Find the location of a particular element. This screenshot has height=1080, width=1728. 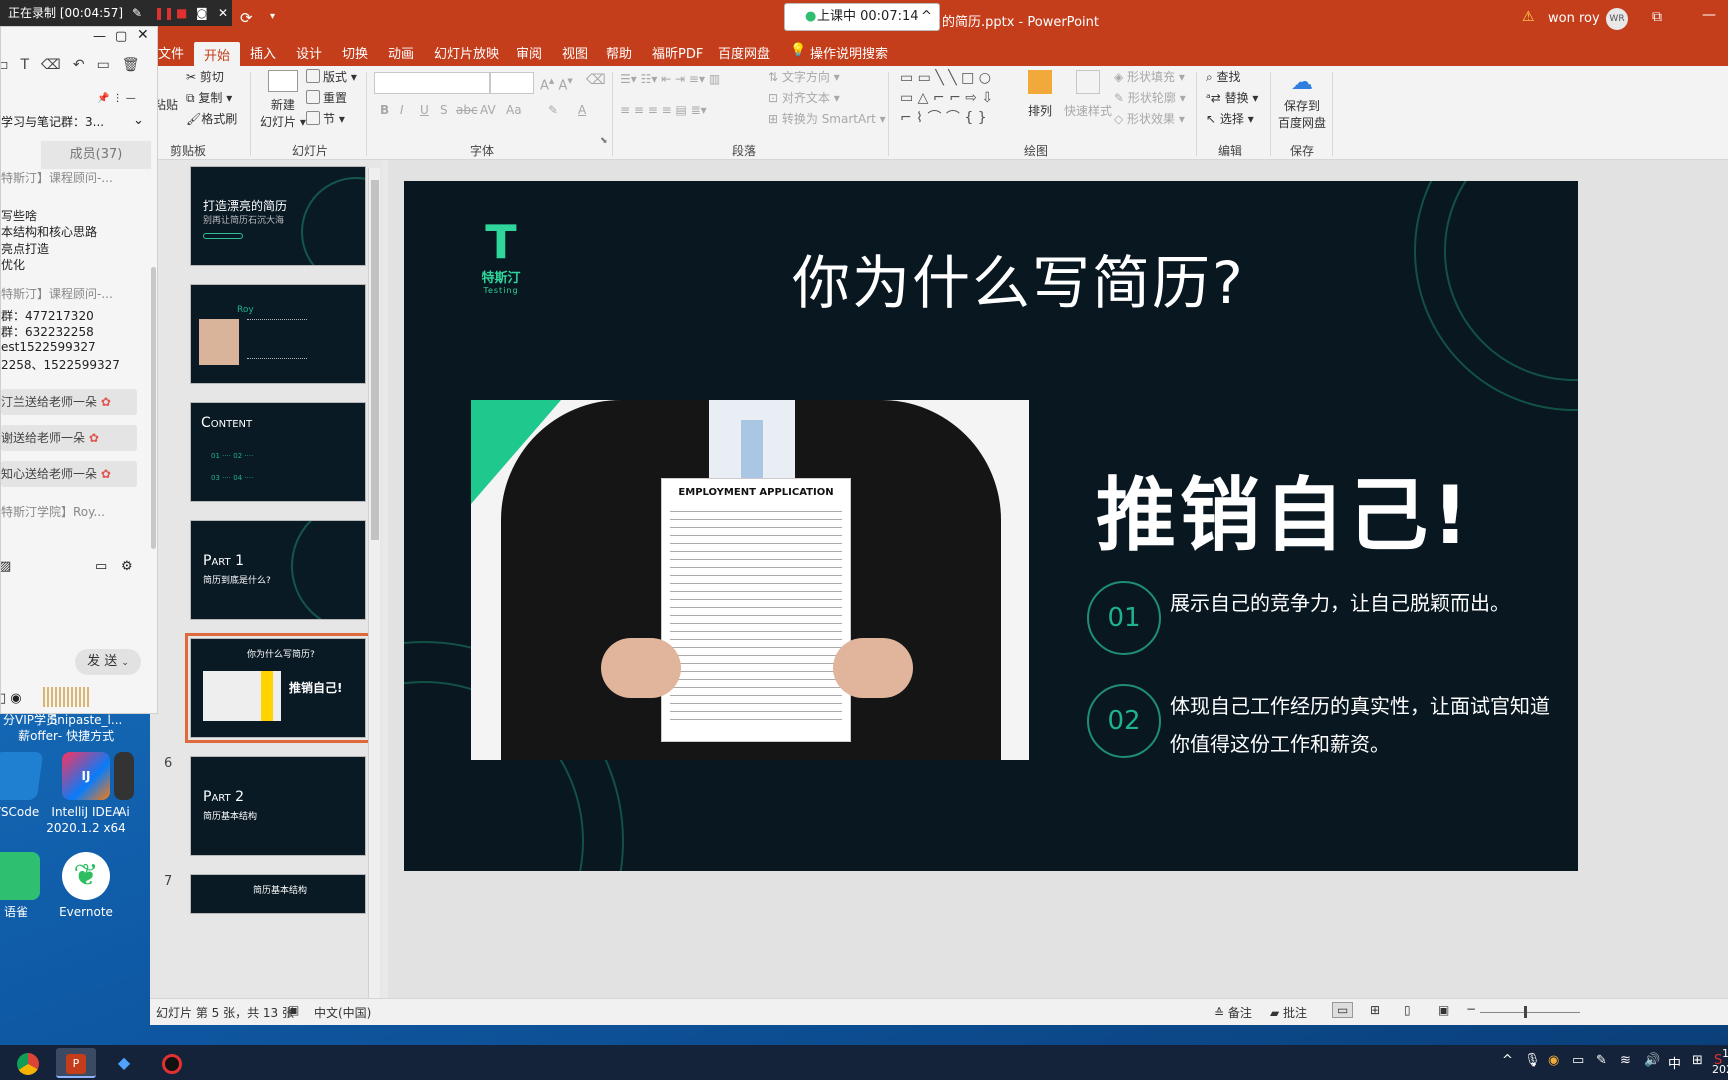

tab-view: 视图 is located at coordinates (575, 52).